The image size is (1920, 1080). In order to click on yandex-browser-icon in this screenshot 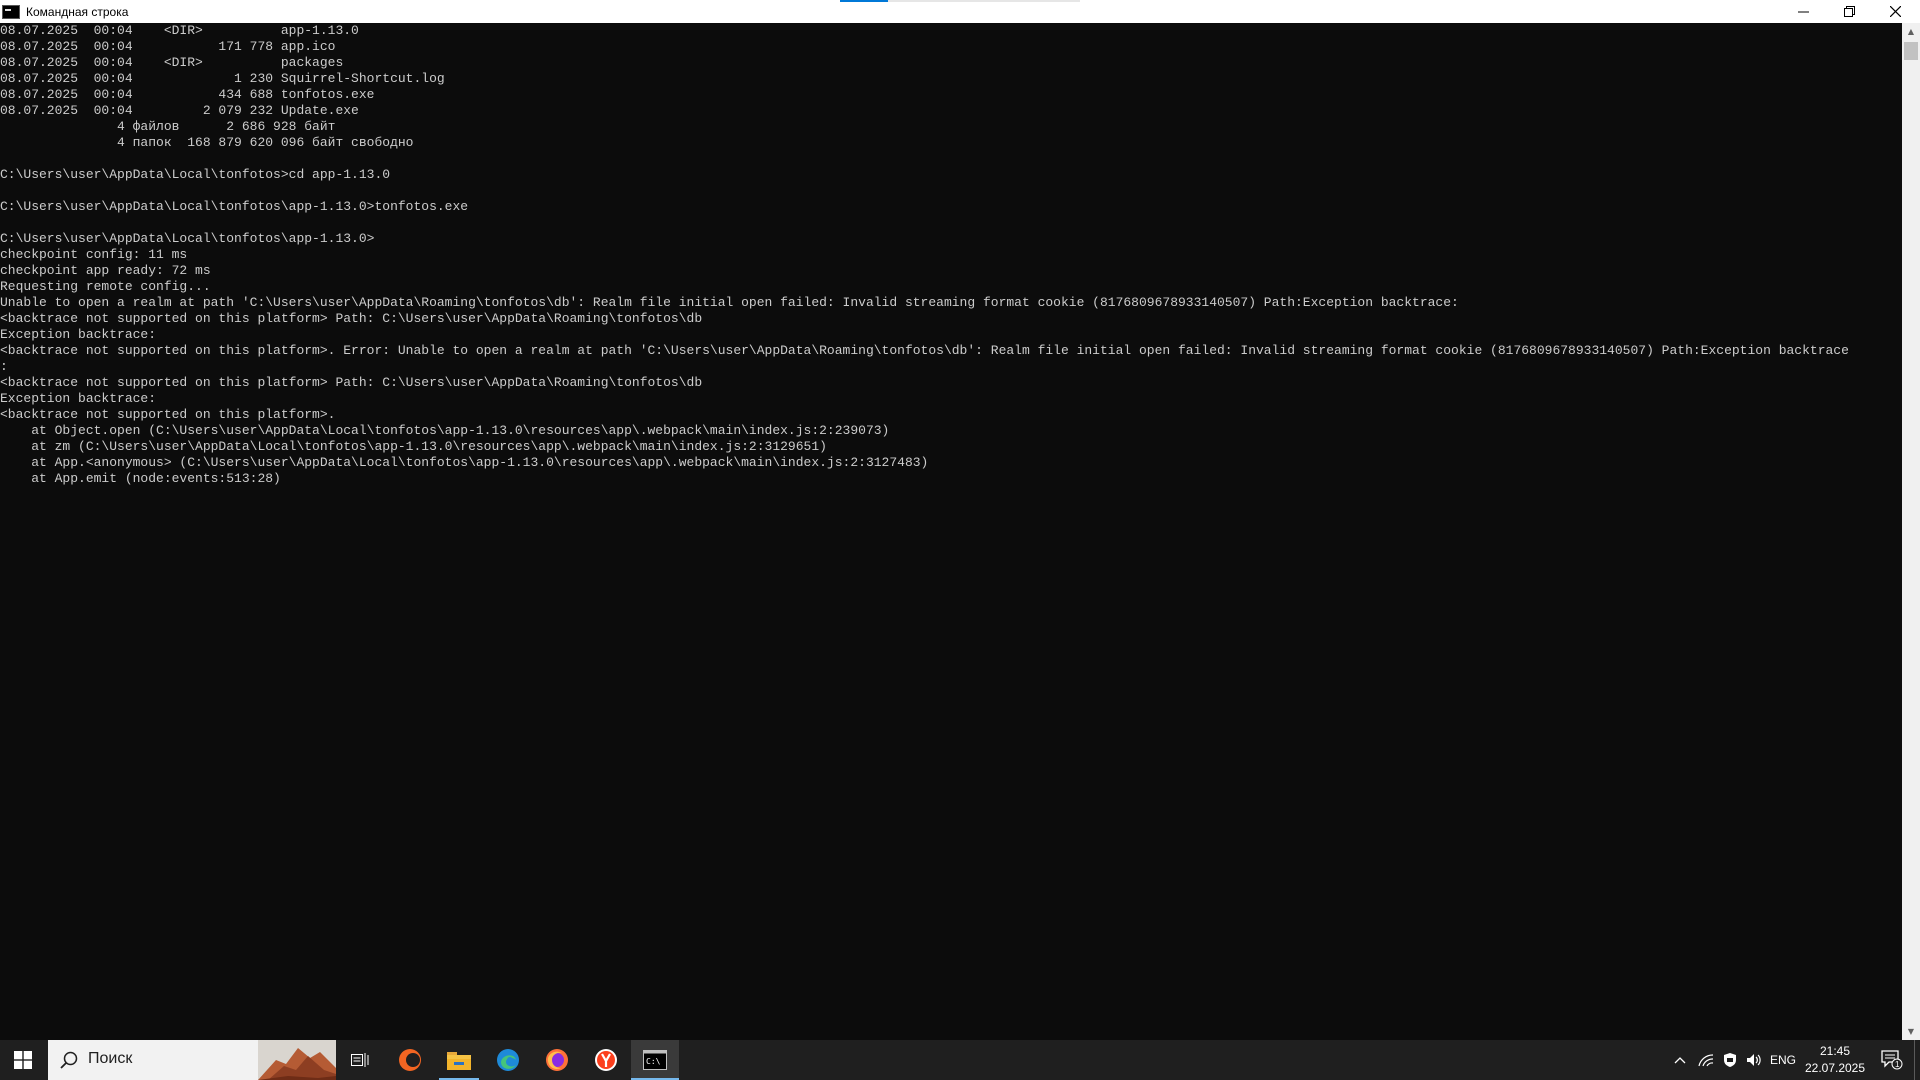, I will do `click(606, 1060)`.